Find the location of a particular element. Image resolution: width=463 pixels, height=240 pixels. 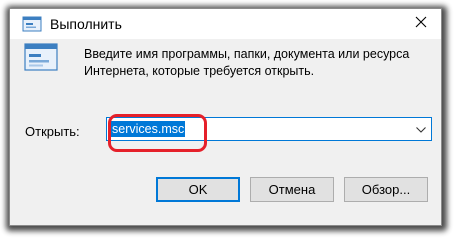

open-input-value: services.msc is located at coordinates (148, 129).